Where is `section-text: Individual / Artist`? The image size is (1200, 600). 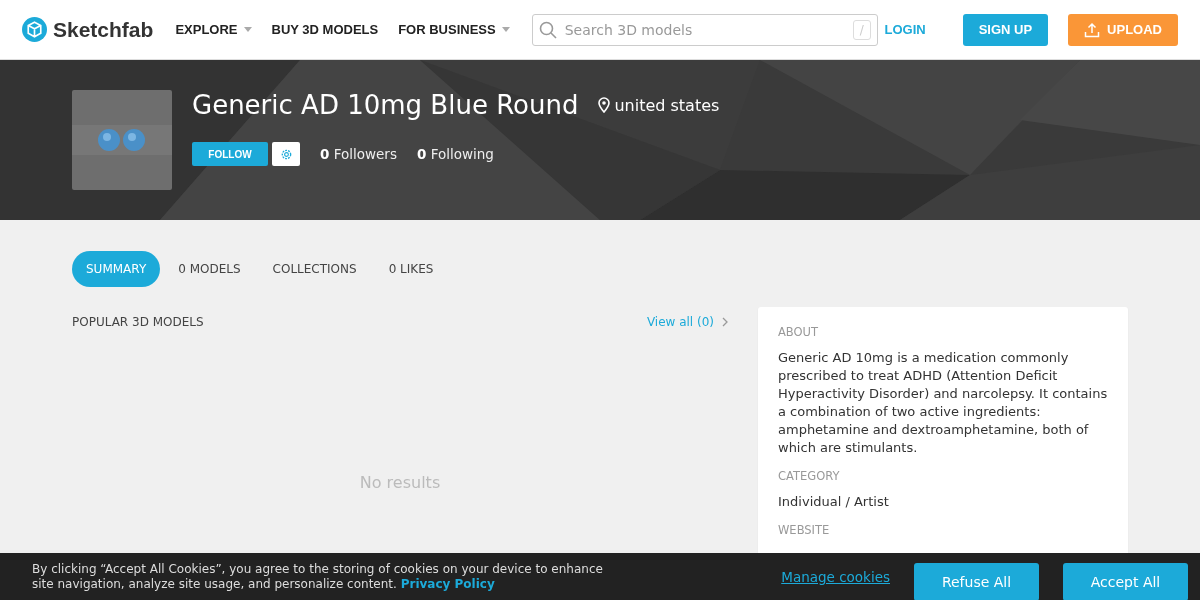
section-text: Individual / Artist is located at coordinates (834, 502).